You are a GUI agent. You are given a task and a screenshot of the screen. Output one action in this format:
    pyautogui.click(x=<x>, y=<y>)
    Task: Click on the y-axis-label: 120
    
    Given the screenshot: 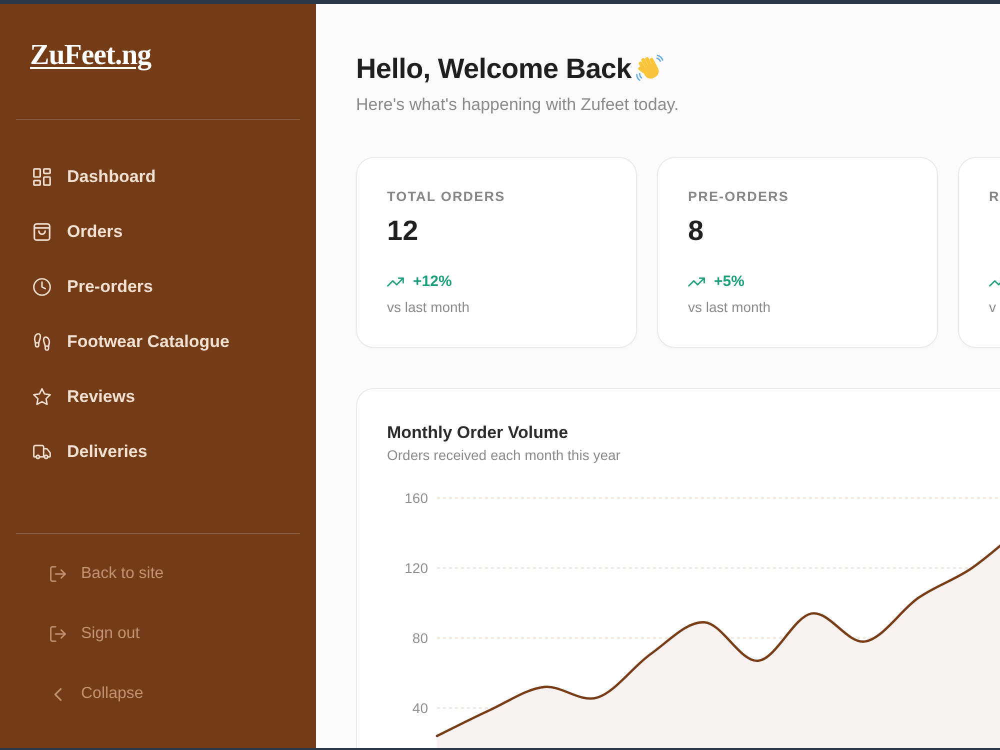 What is the action you would take?
    pyautogui.click(x=416, y=568)
    